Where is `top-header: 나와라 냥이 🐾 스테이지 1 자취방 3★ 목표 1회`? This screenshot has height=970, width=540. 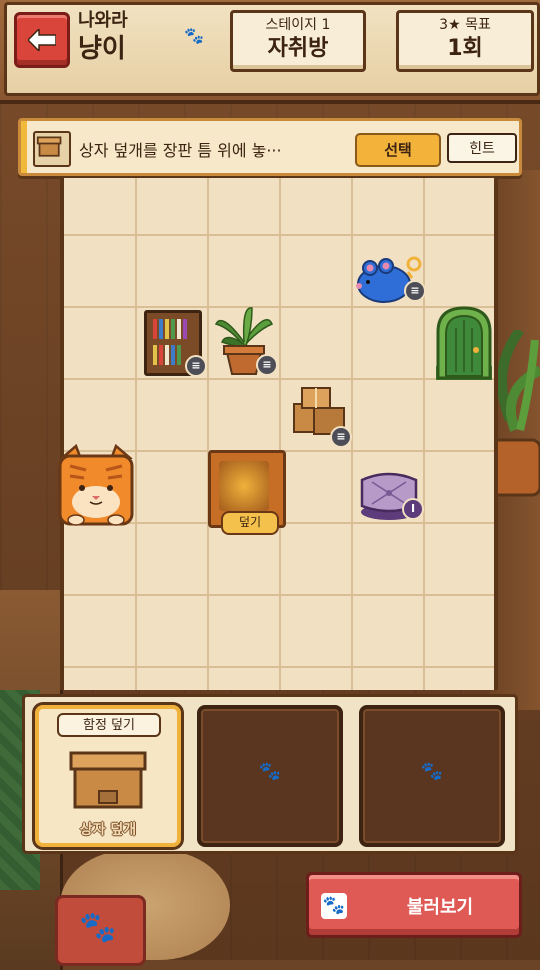 top-header: 나와라 냥이 🐾 스테이지 1 자취방 3★ 목표 1회 is located at coordinates (270, 52).